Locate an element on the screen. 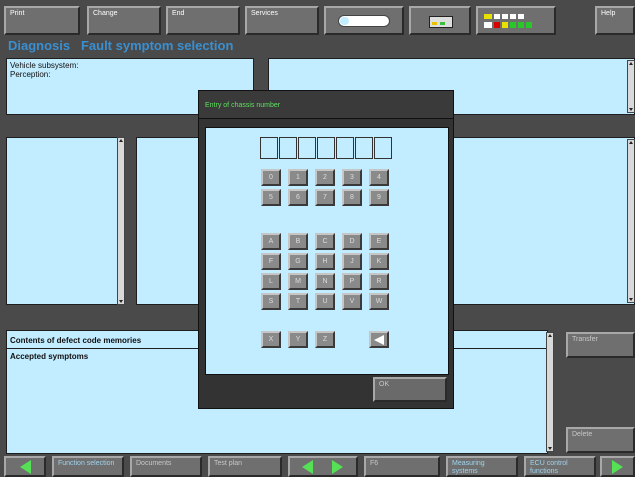 The width and height of the screenshot is (635, 477). services-button: Services is located at coordinates (282, 20).